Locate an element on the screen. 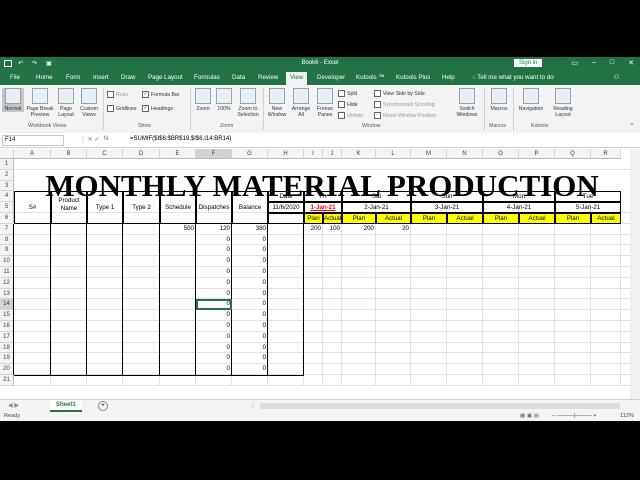 The image size is (640, 480). navigation-button: Navigation is located at coordinates (531, 100).